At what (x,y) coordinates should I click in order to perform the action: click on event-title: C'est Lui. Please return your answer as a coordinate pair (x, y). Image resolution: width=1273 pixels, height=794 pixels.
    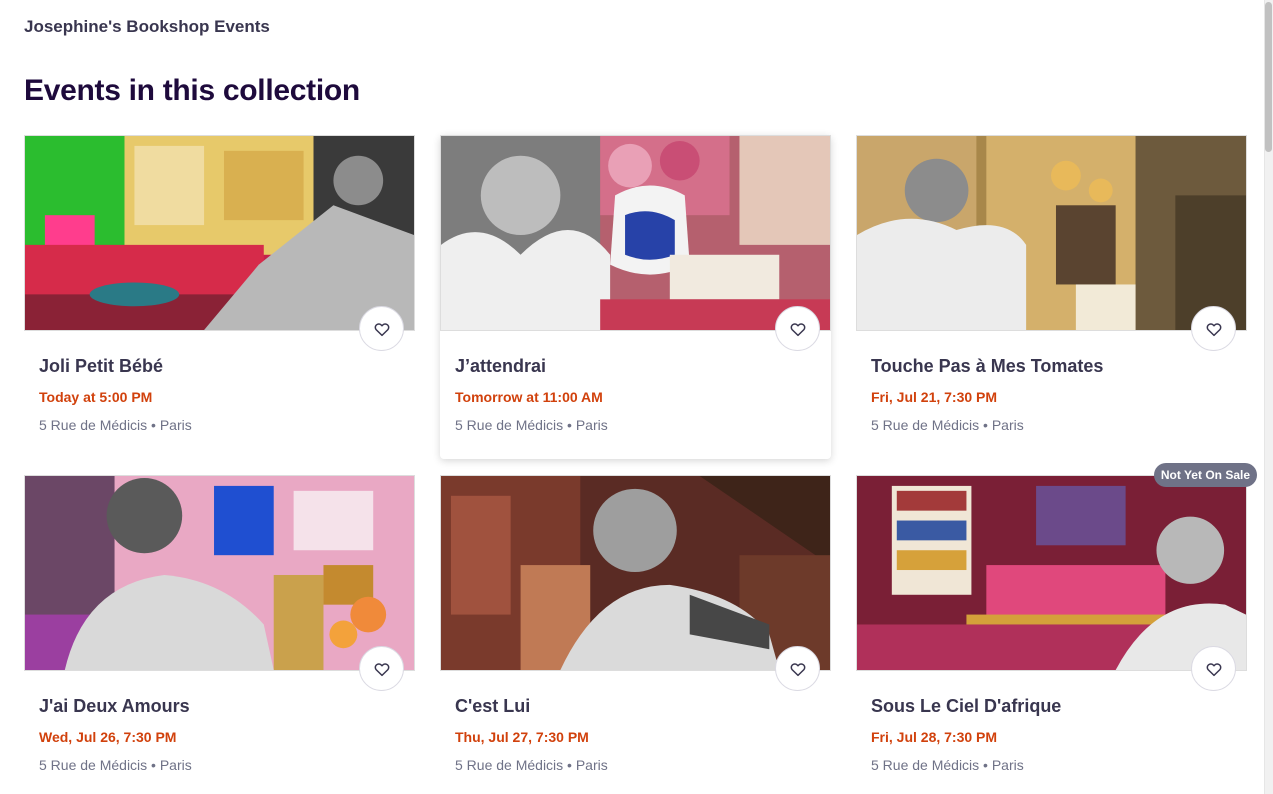
    Looking at the image, I should click on (492, 706).